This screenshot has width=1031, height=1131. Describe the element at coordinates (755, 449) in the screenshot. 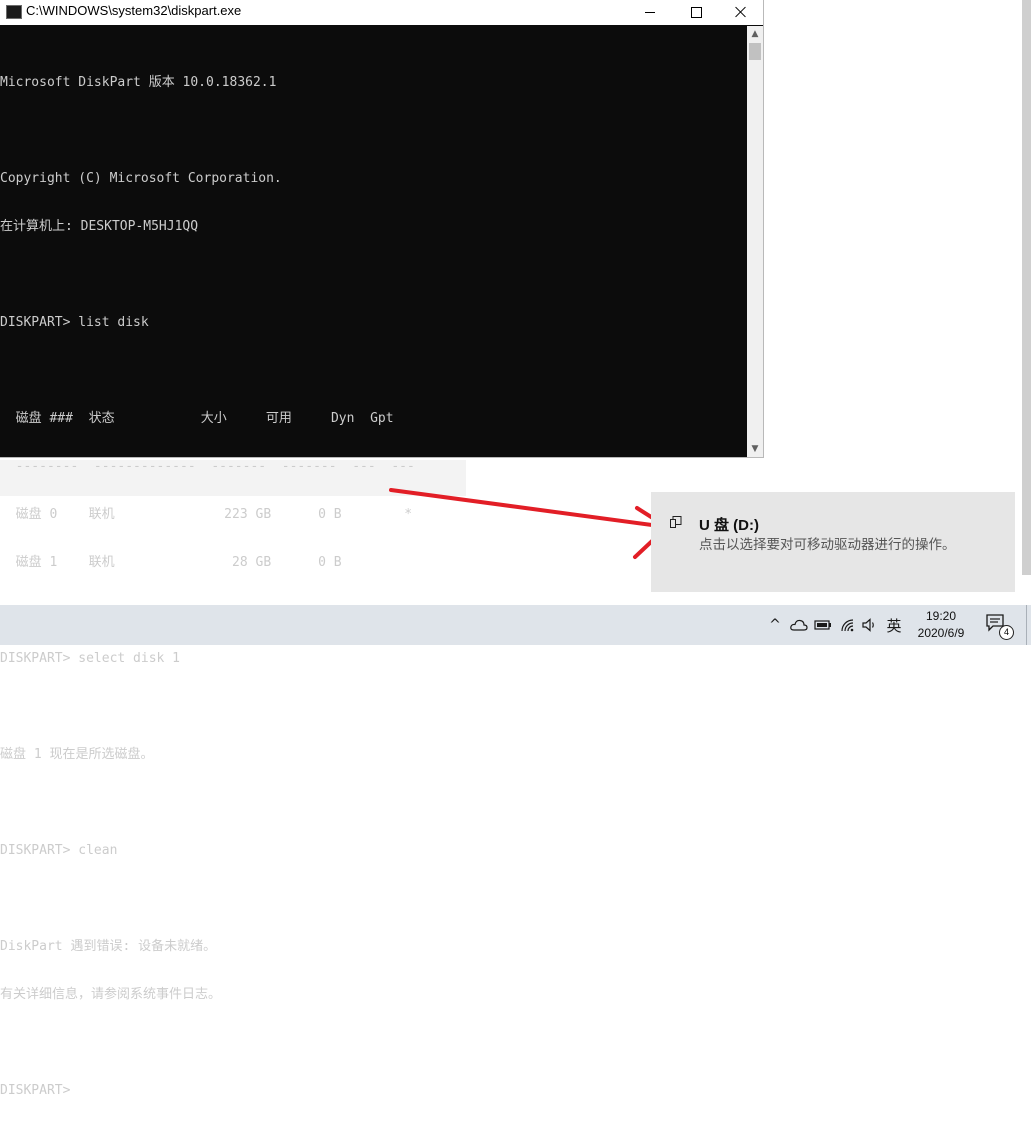

I see `scroll-down-icon: ▼` at that location.